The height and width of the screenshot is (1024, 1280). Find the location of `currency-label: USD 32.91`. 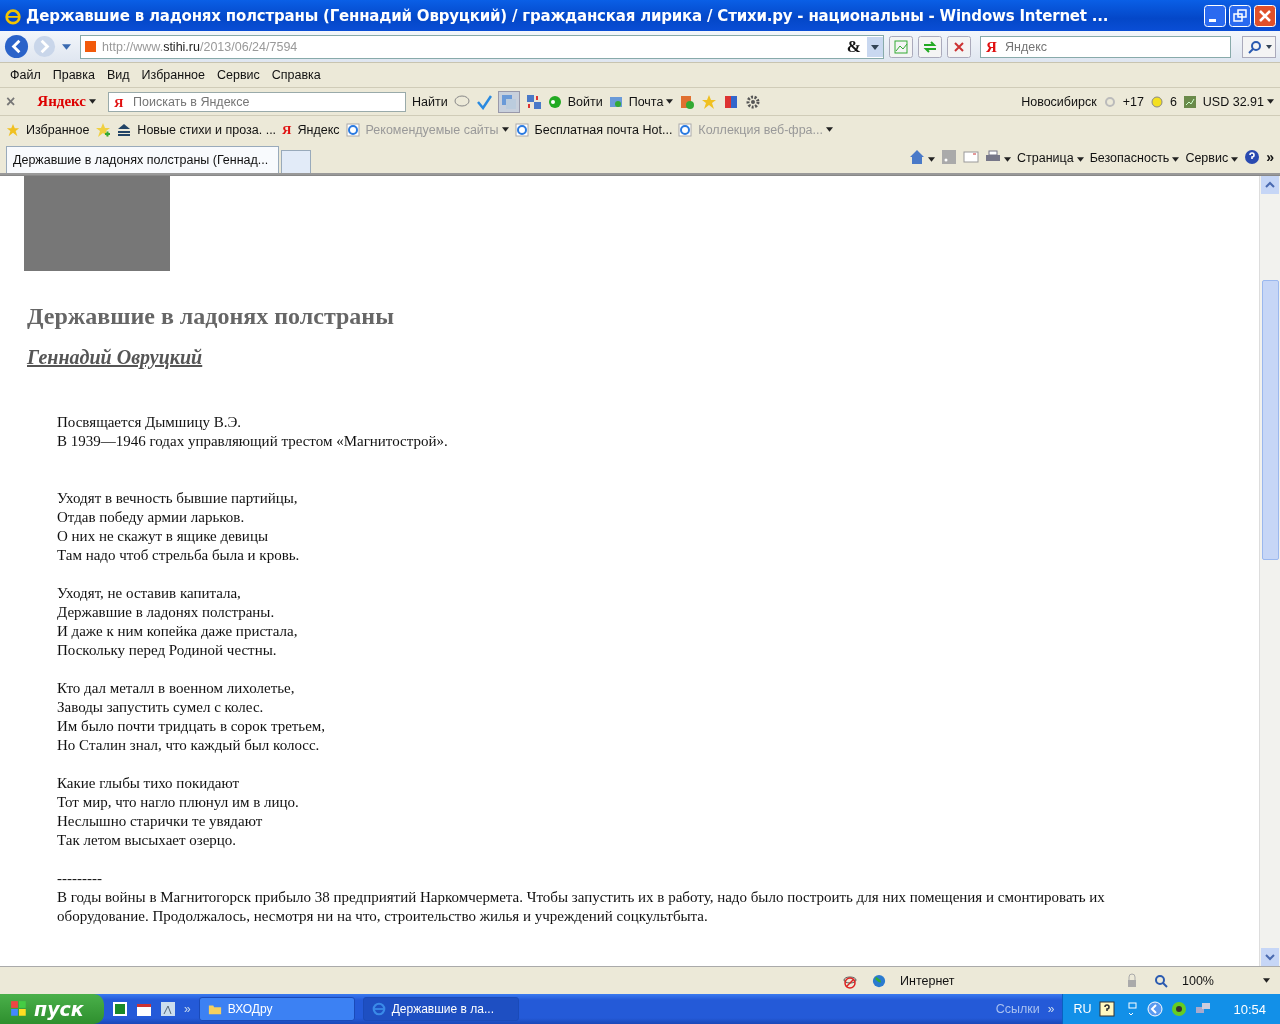

currency-label: USD 32.91 is located at coordinates (1233, 101).